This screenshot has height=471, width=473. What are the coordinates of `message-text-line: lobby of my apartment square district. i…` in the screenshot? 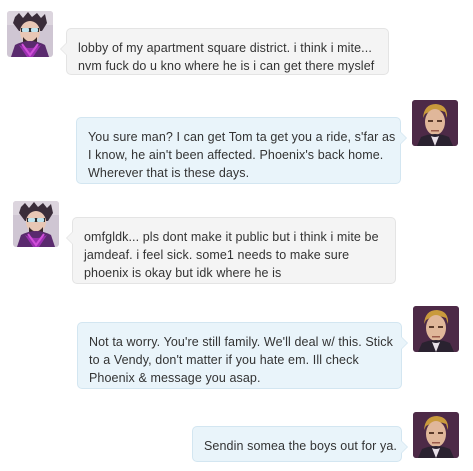 It's located at (225, 48).